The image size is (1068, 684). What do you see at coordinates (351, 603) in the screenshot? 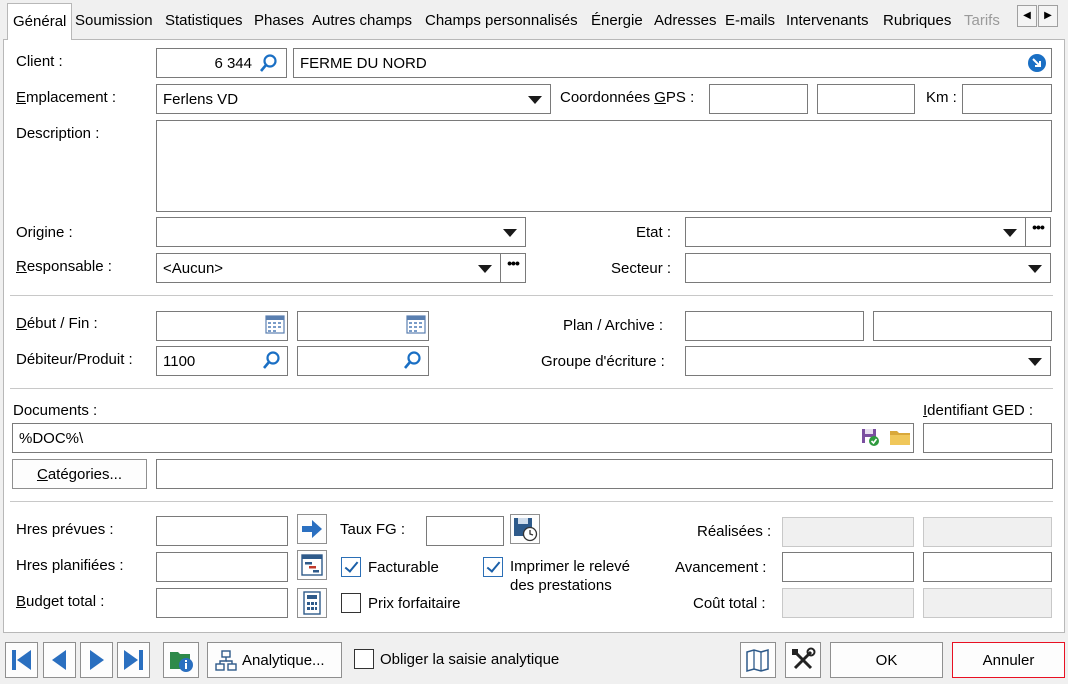
I see `prix-forfaitaire-checkbox` at bounding box center [351, 603].